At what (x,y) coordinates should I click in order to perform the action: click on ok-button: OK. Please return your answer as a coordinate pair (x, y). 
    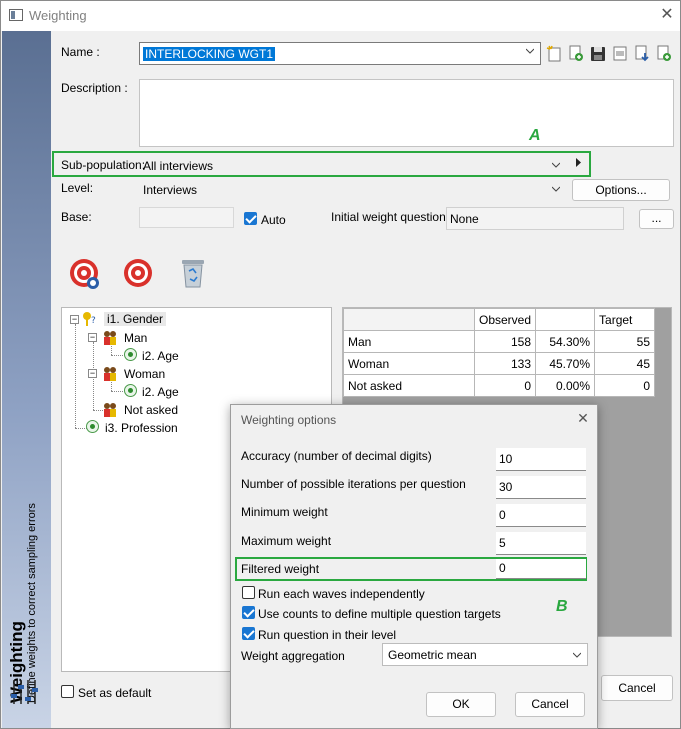
    Looking at the image, I should click on (461, 704).